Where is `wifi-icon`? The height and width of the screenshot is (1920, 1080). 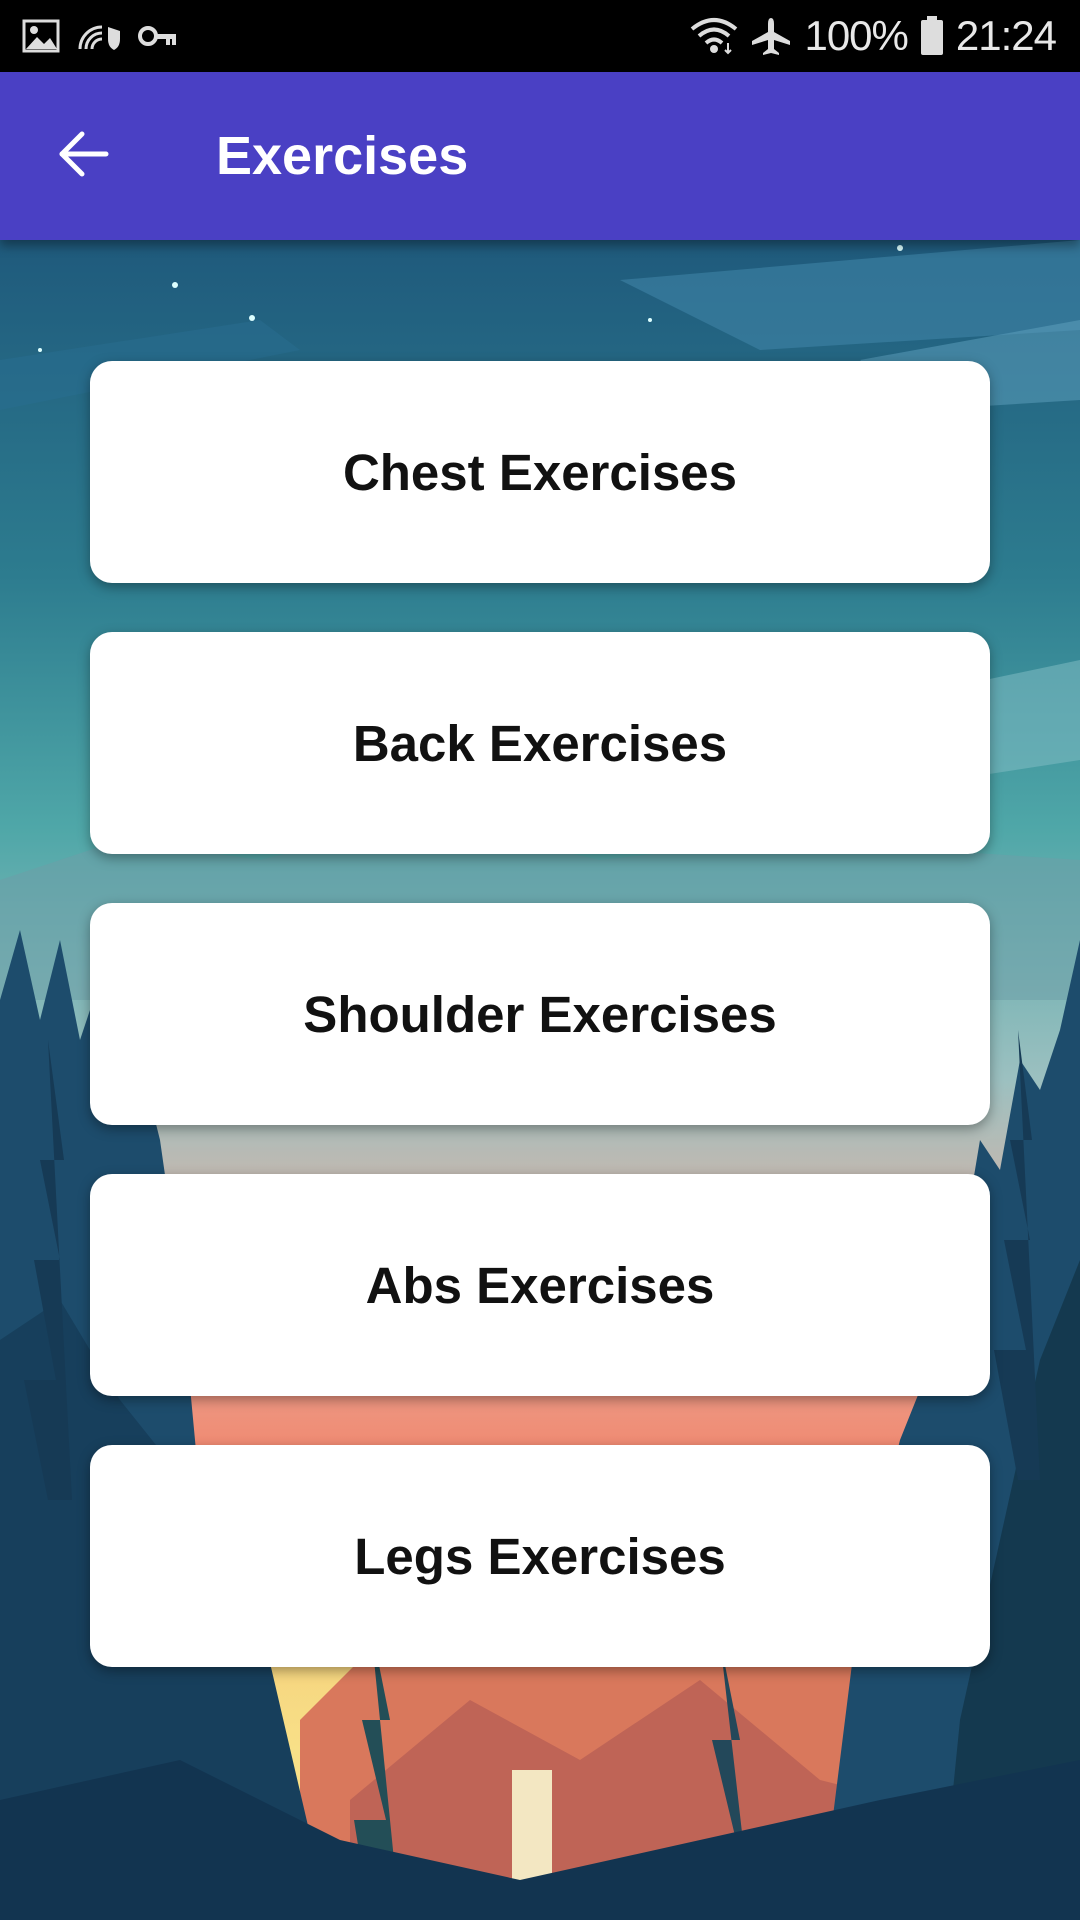
wifi-icon is located at coordinates (714, 36).